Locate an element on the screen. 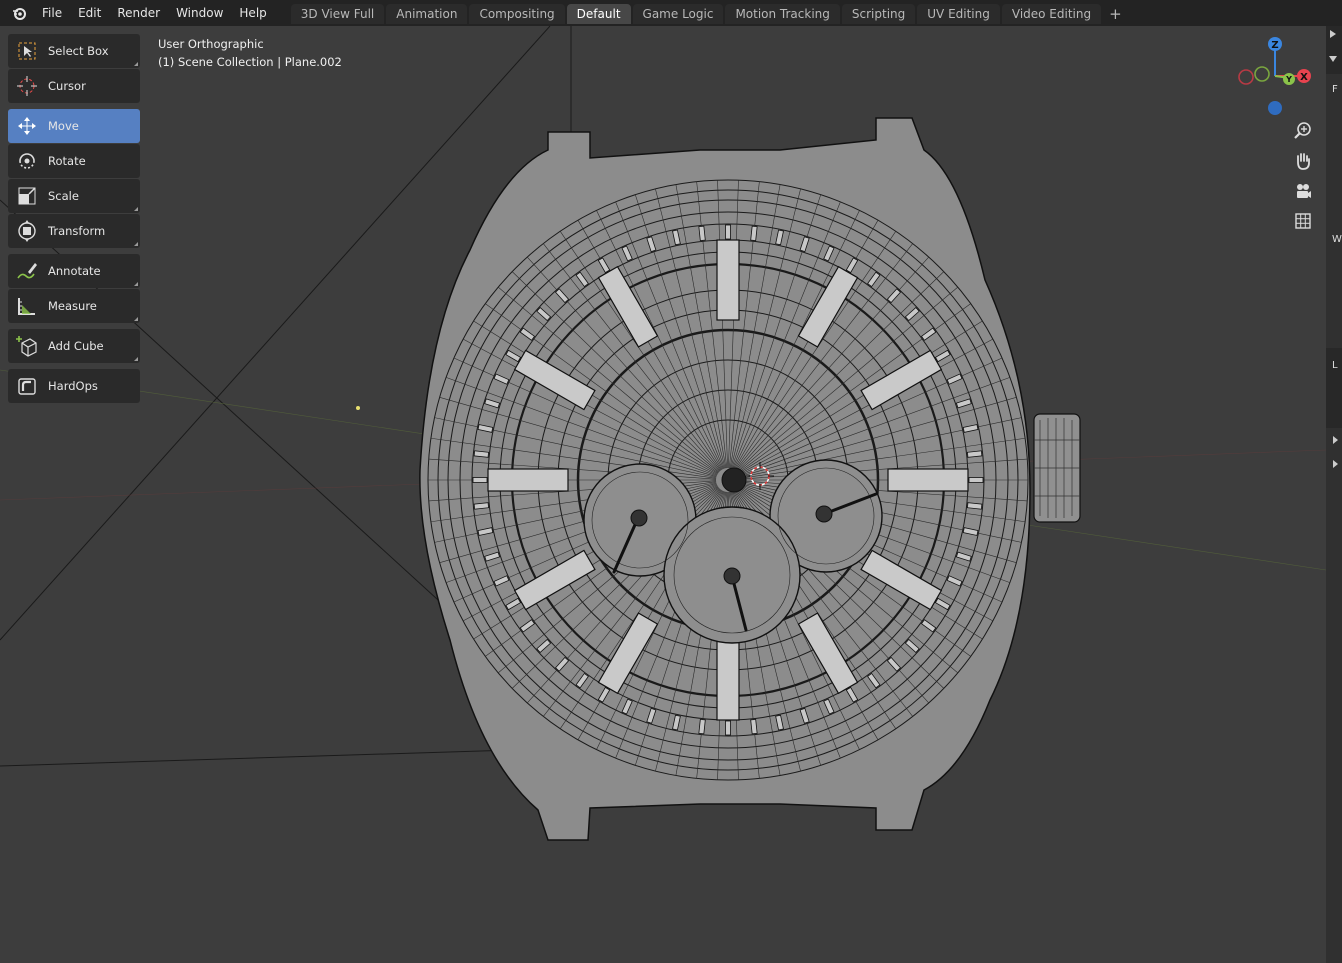  tool-move: Move is located at coordinates (74, 126).